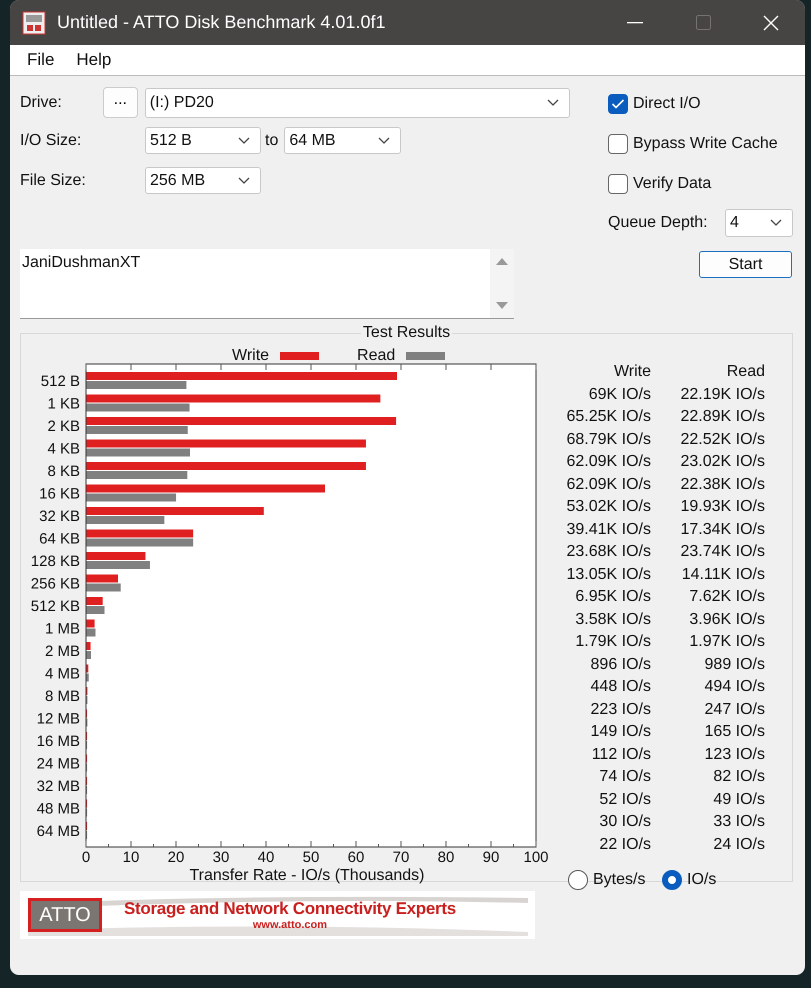 This screenshot has height=988, width=811. I want to click on table-cell-text: 39.41K IO/s, so click(608, 529).